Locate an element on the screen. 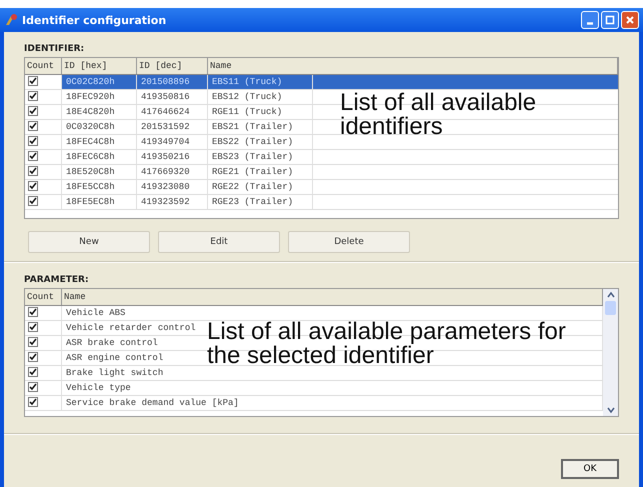 This screenshot has height=487, width=643. annotation-text: List of all available identifiers is located at coordinates (439, 115).